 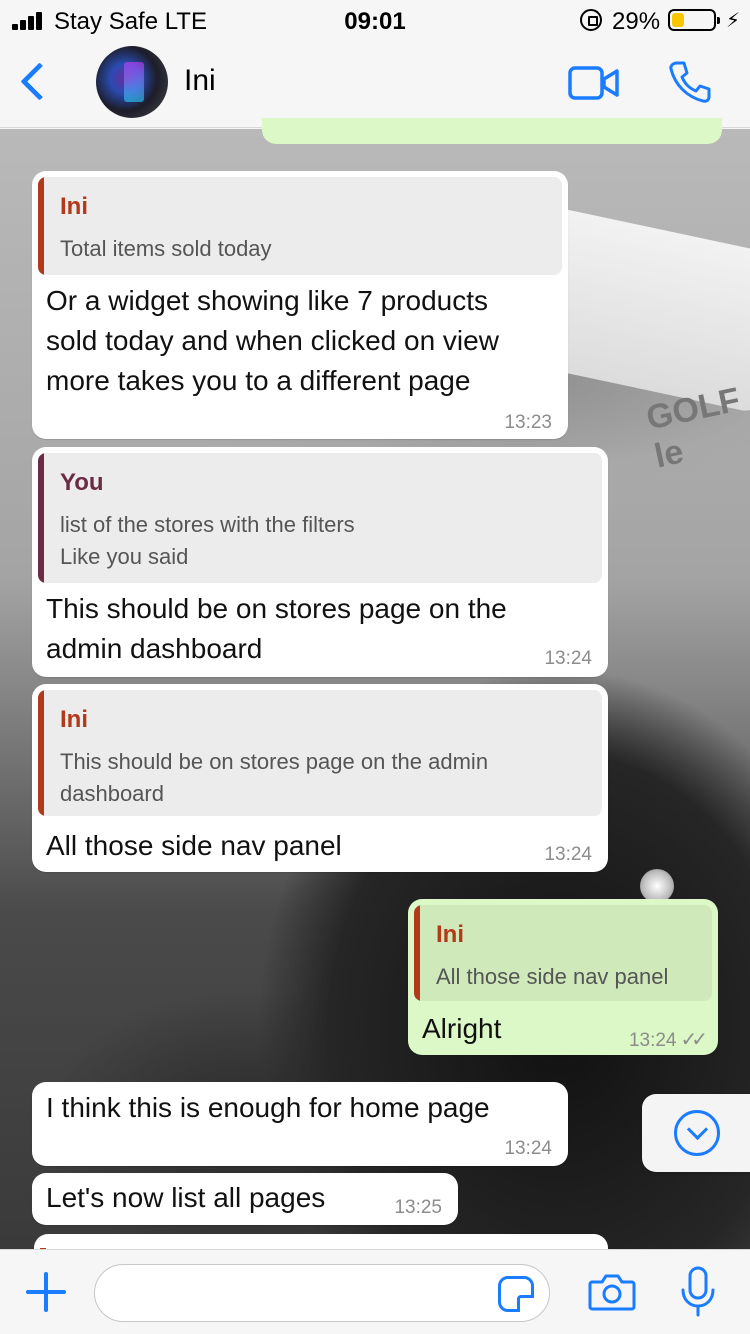 What do you see at coordinates (166, 248) in the screenshot?
I see `quote-text: Total items sold today` at bounding box center [166, 248].